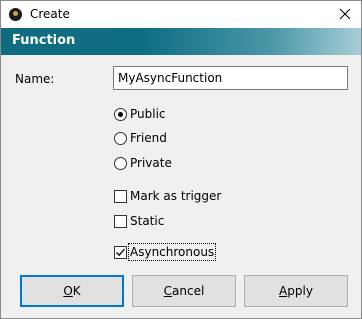  I want to click on radio-label: Private, so click(151, 163).